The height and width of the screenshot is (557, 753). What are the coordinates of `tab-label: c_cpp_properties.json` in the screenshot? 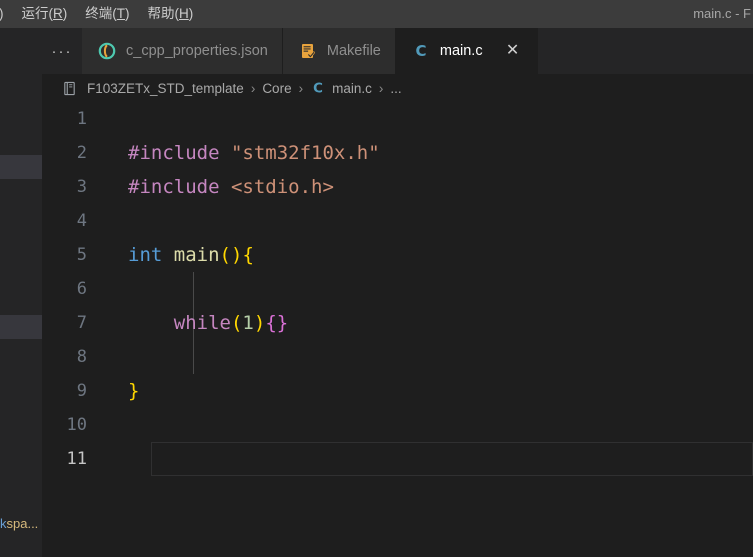 It's located at (197, 51).